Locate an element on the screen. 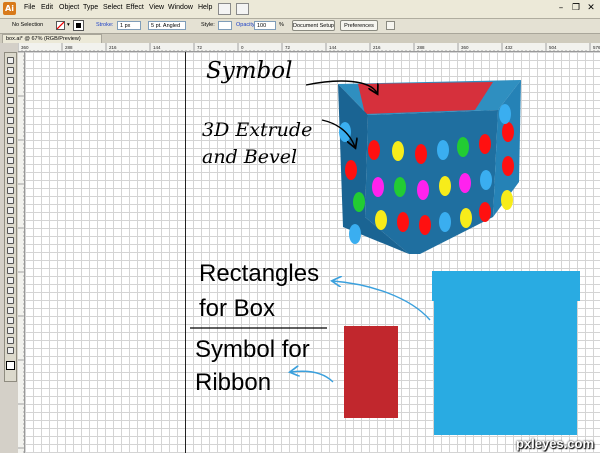  opacity-unit: % is located at coordinates (281, 25).